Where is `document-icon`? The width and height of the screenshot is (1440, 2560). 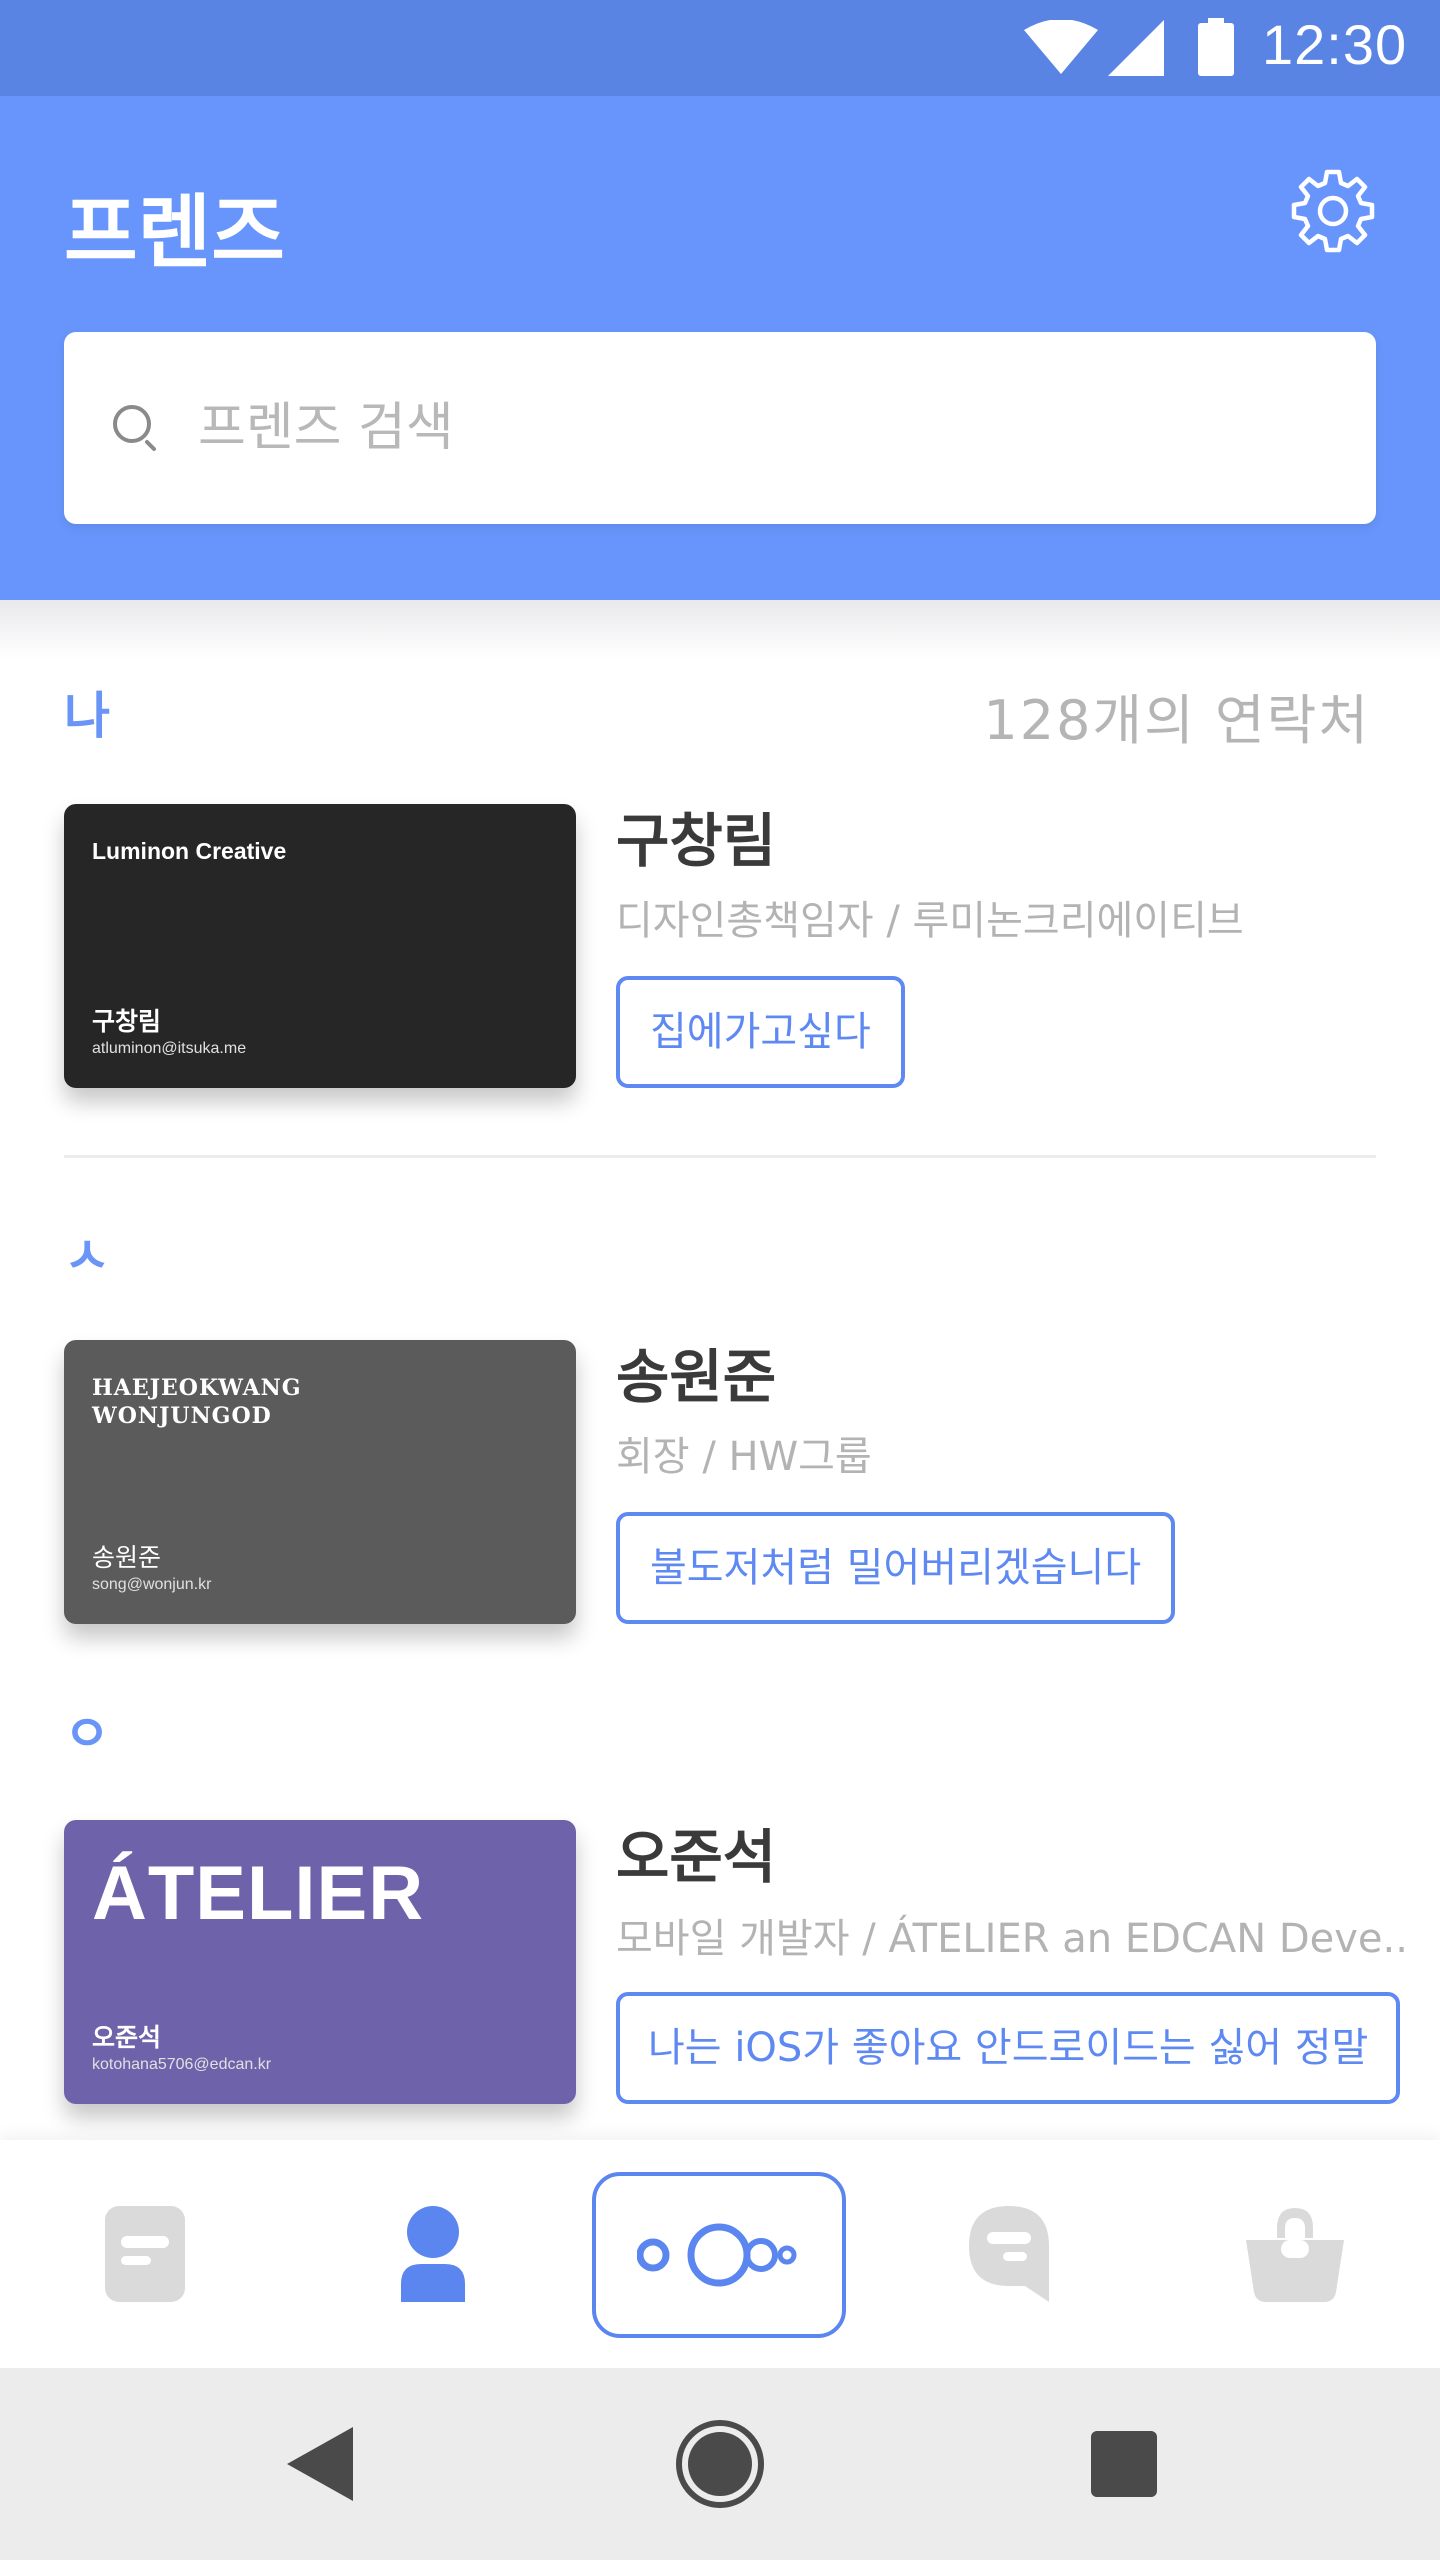
document-icon is located at coordinates (145, 2254).